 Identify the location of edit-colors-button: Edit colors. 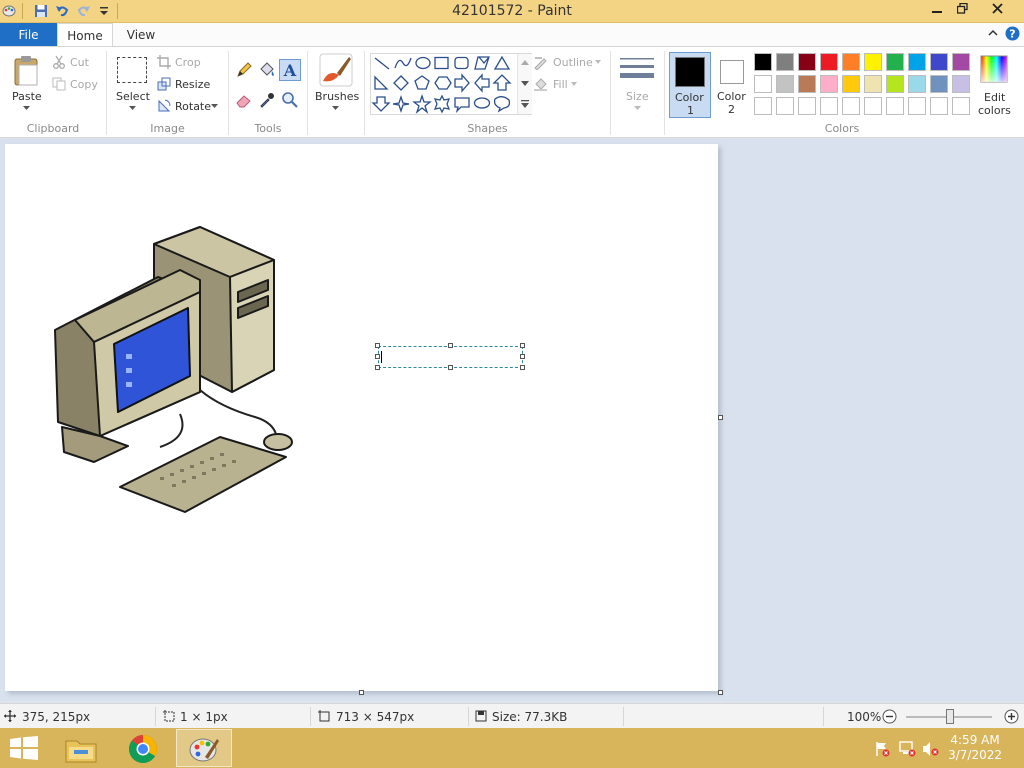
(996, 86).